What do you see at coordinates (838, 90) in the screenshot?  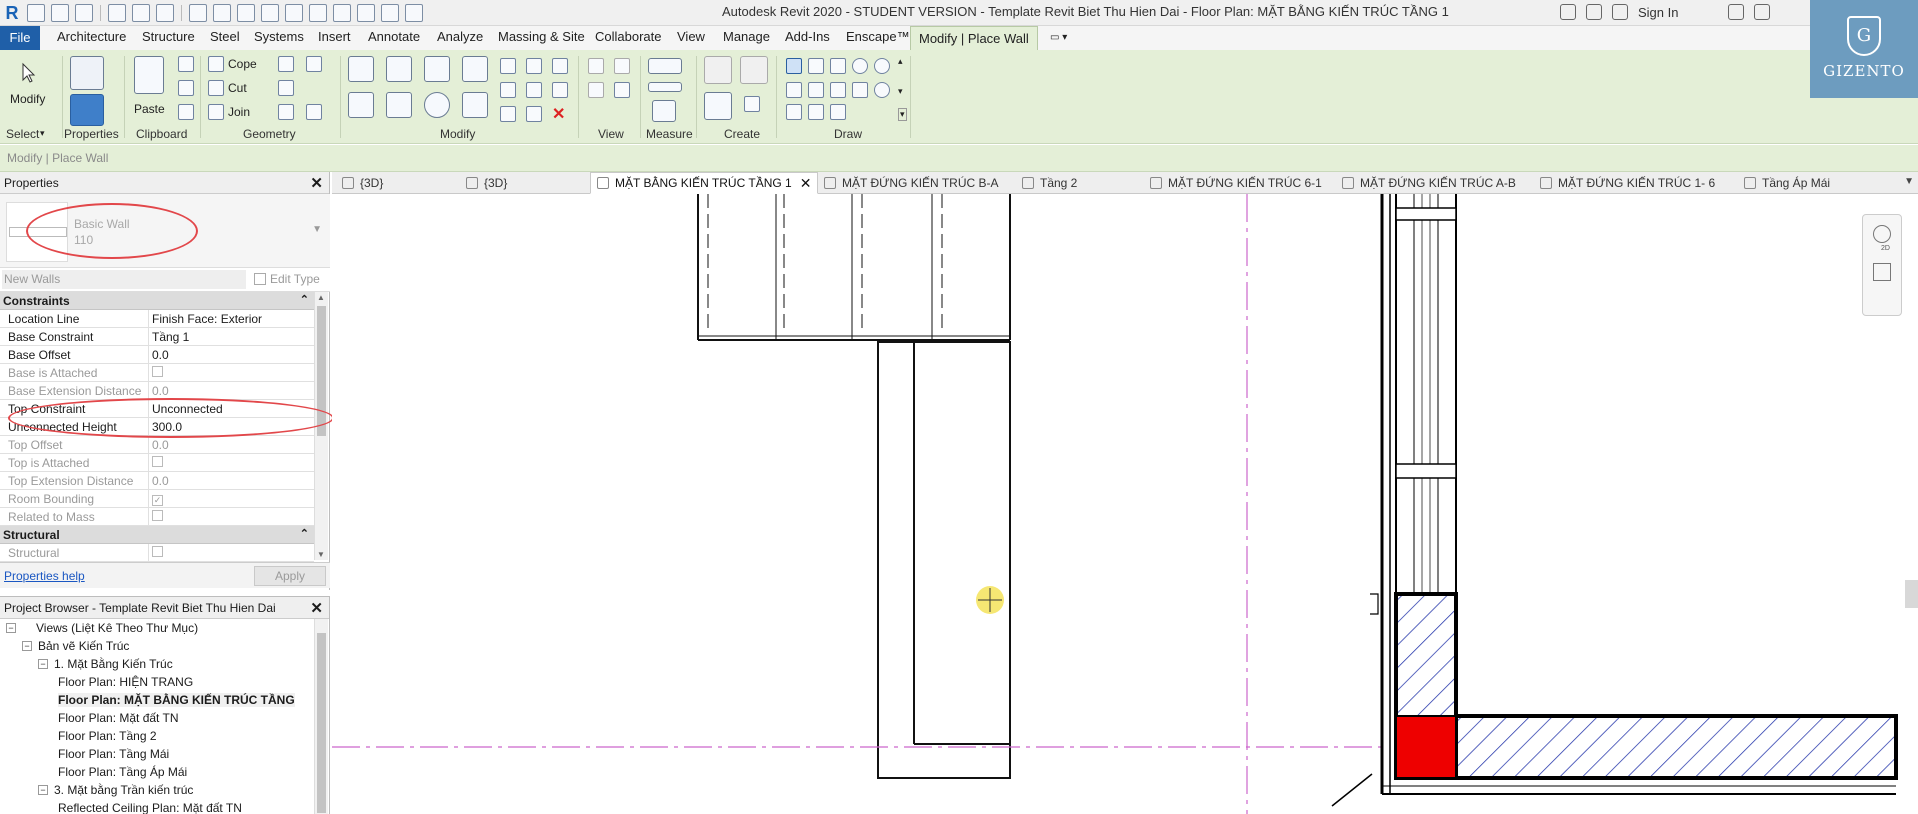 I see `tangent-arc-icon` at bounding box center [838, 90].